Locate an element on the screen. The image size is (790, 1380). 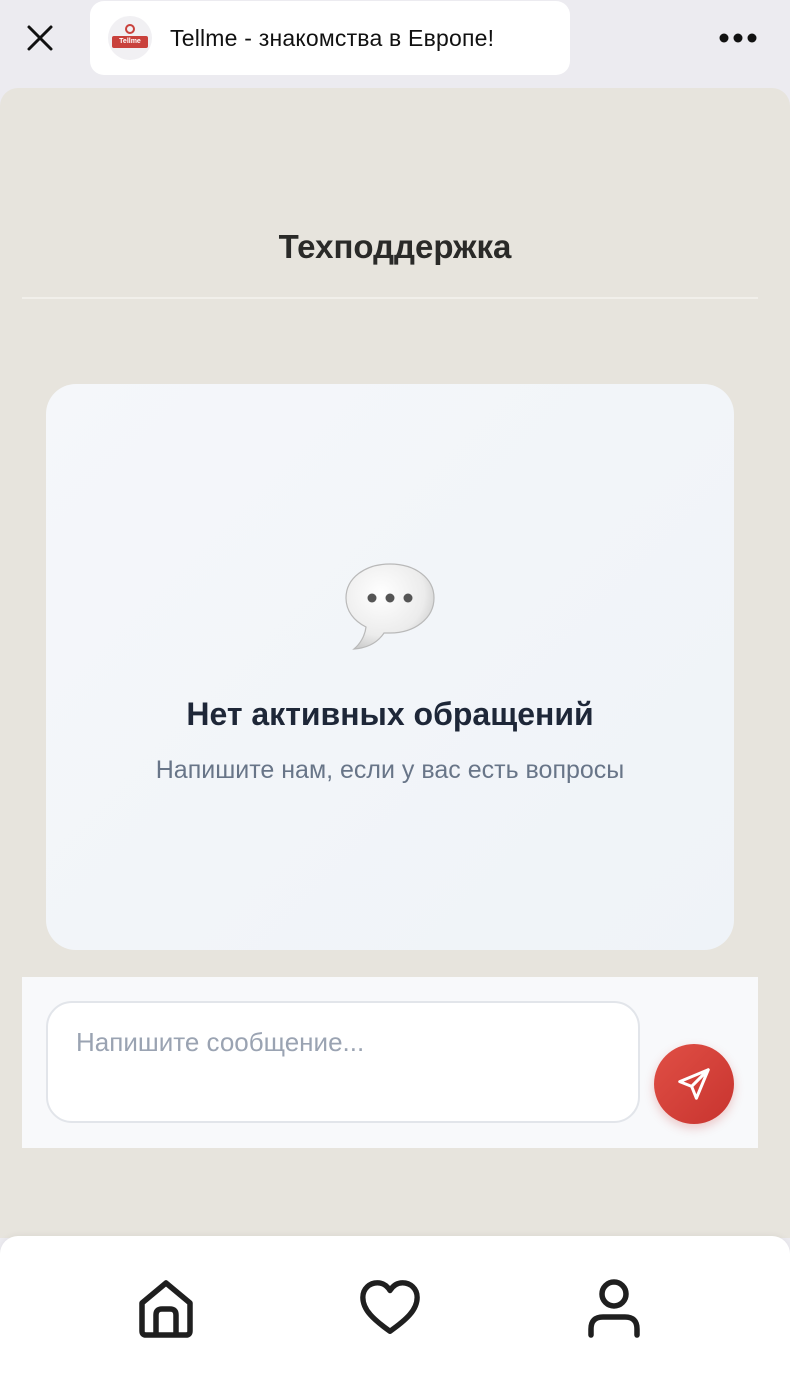
nav-likes is located at coordinates (390, 1308).